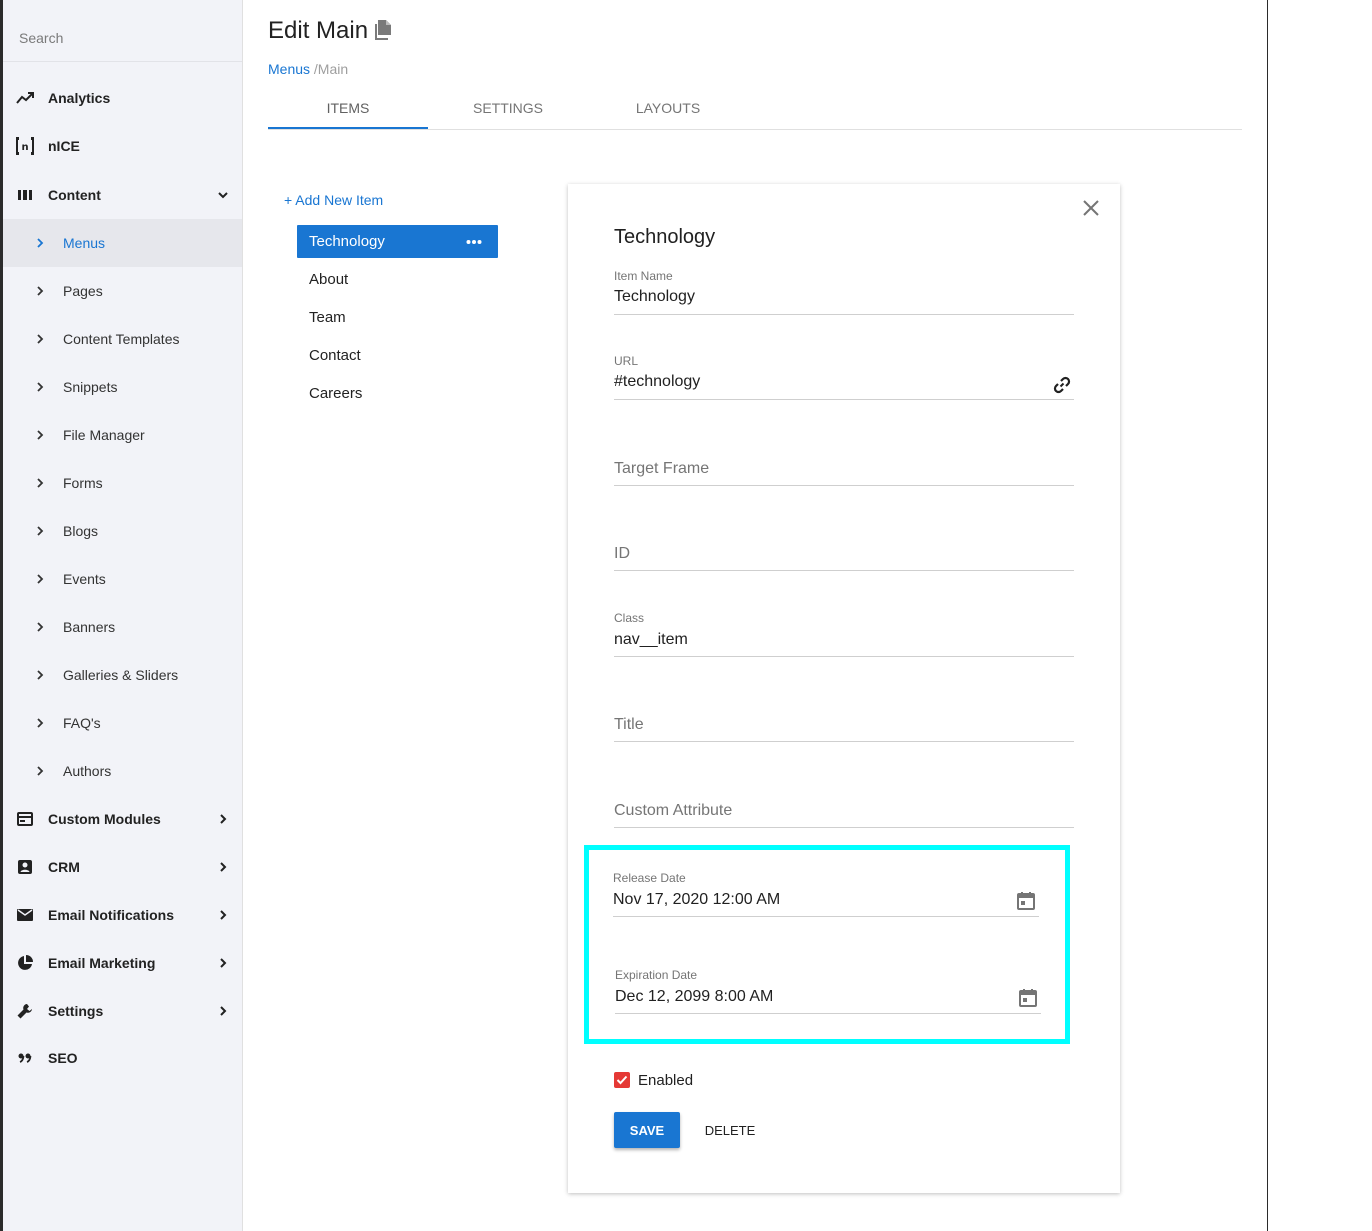  I want to click on sidebar-subitem-label: FAQ's, so click(82, 723).